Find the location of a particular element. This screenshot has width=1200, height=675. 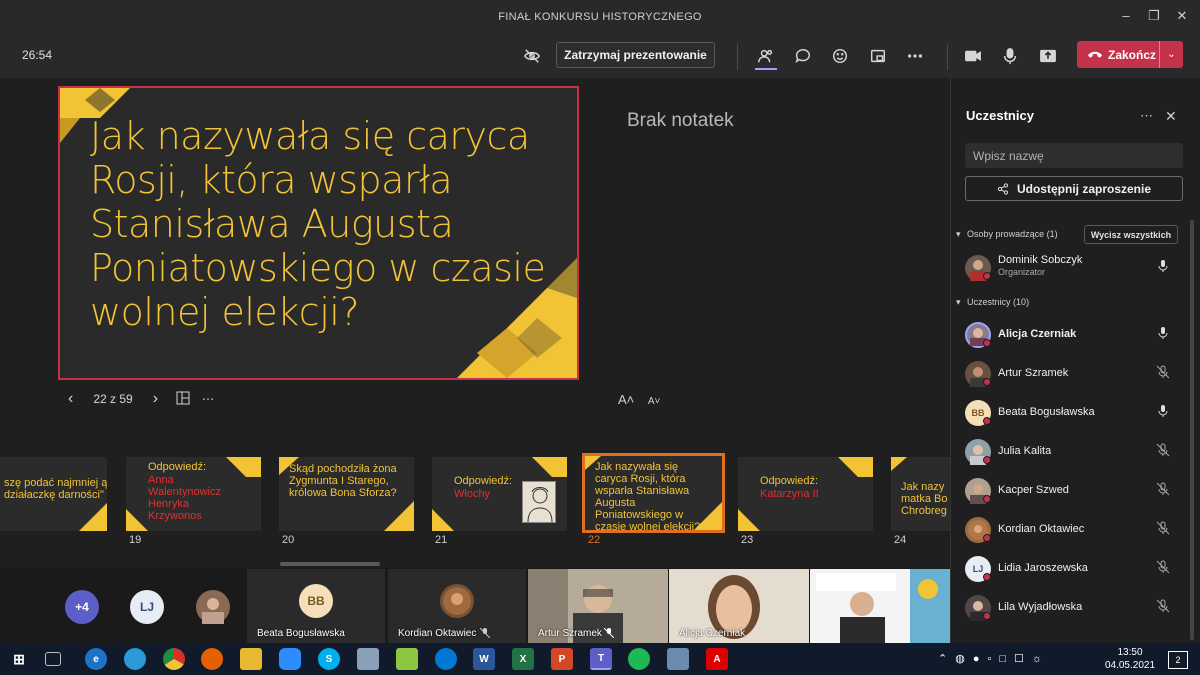

participant-row: BB Beata Bogusławska is located at coordinates (1072, 412).